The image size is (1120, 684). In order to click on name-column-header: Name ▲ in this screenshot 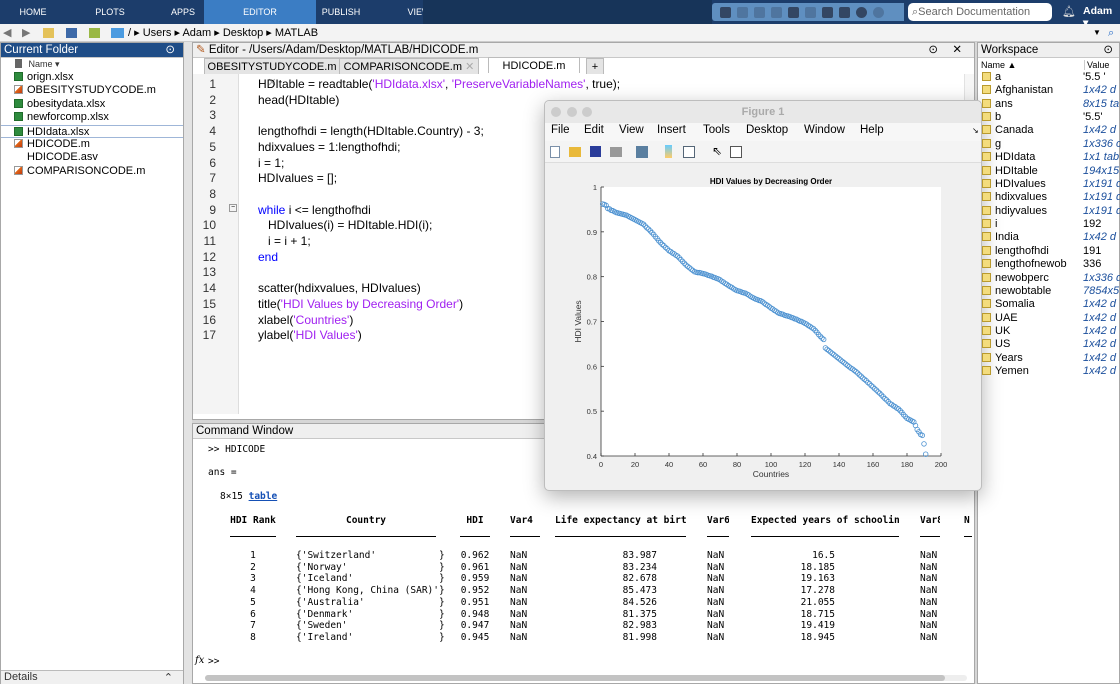, I will do `click(998, 65)`.